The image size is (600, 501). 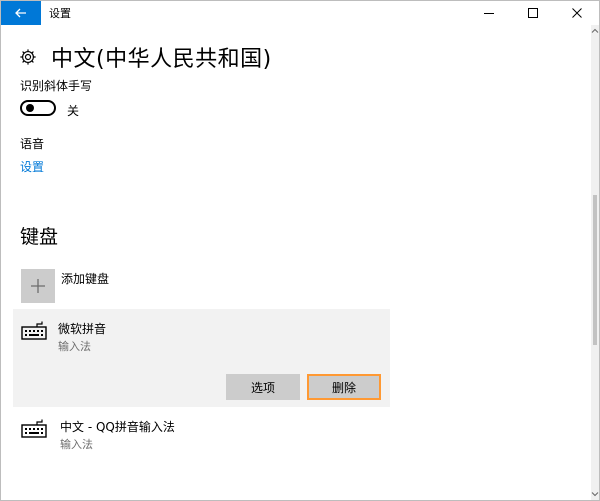 I want to click on options-button: 选项, so click(x=263, y=387).